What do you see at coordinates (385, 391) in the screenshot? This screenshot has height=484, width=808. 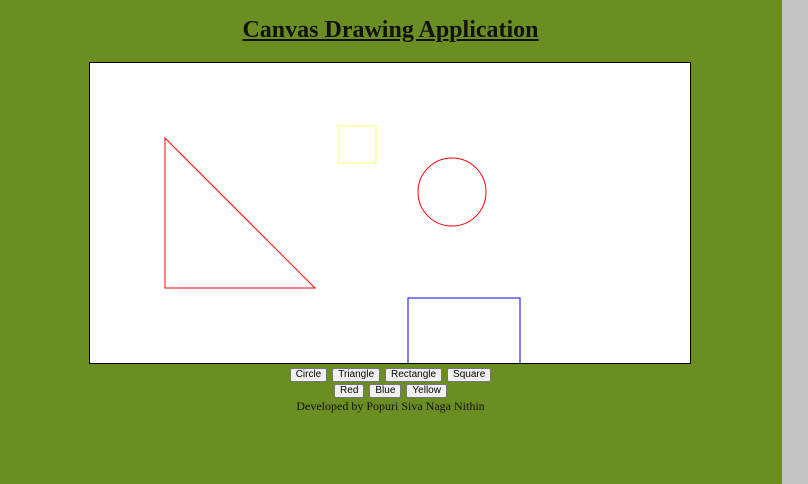 I see `blue-button: Blue` at bounding box center [385, 391].